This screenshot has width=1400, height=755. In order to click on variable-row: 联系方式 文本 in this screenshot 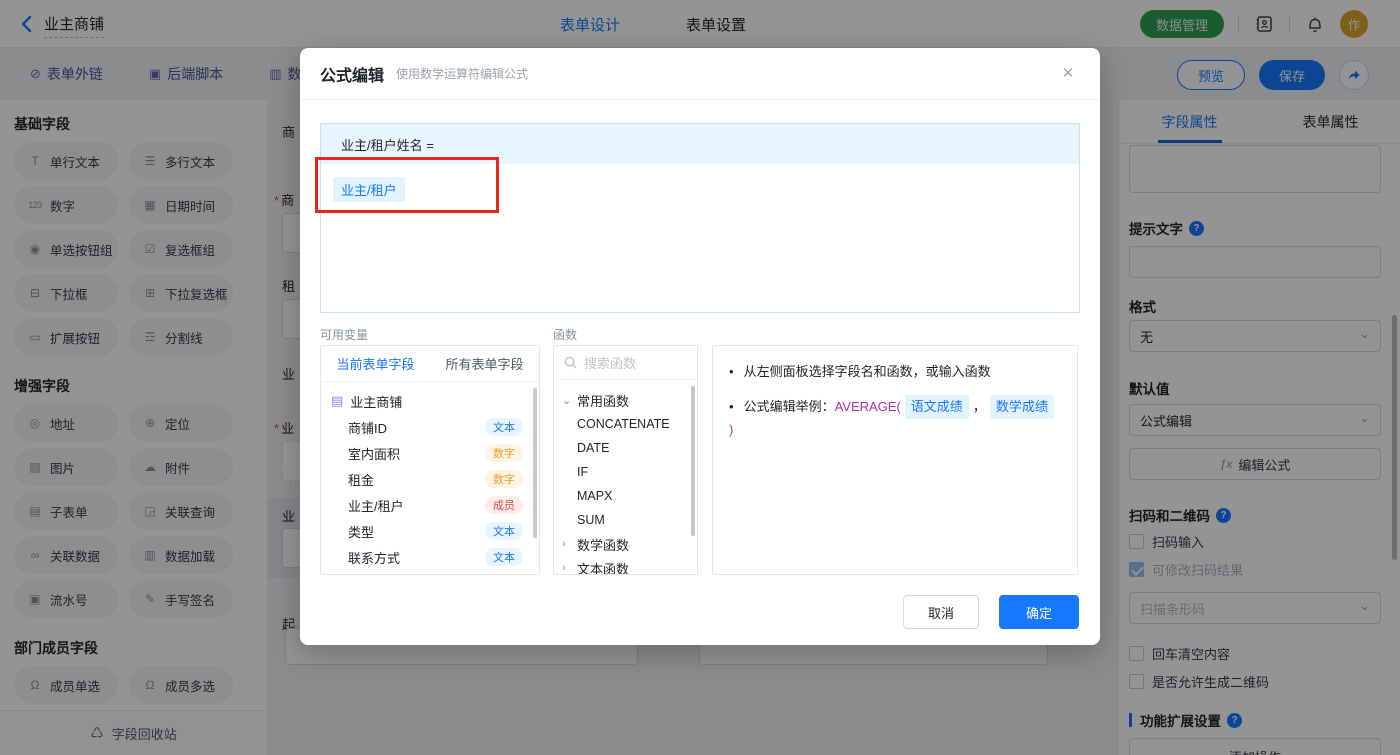, I will do `click(430, 557)`.